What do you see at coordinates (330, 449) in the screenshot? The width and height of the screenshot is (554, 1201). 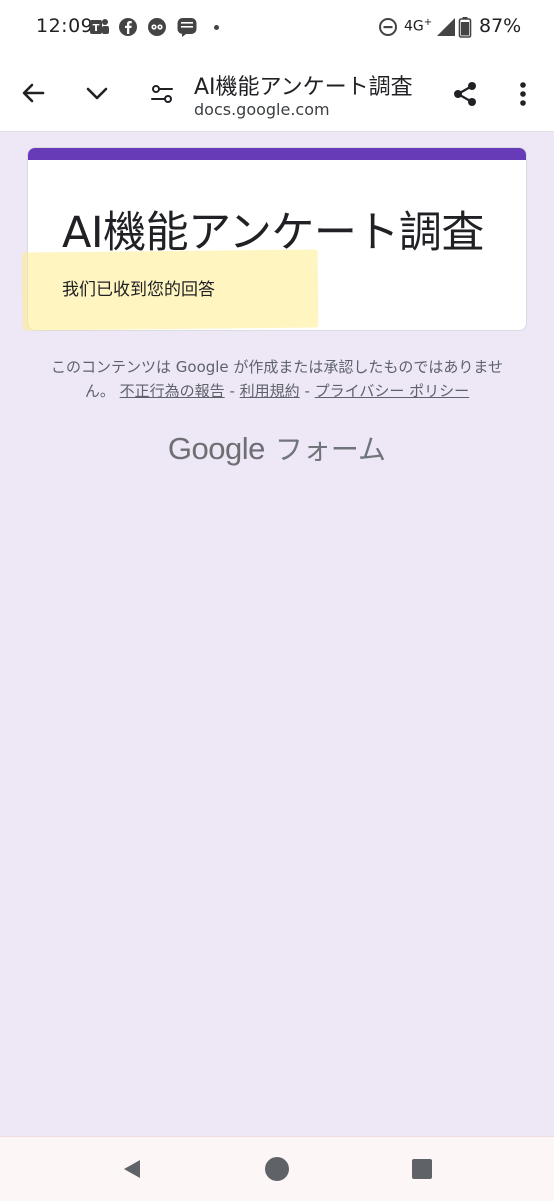 I see `brand-forms: フォーム` at bounding box center [330, 449].